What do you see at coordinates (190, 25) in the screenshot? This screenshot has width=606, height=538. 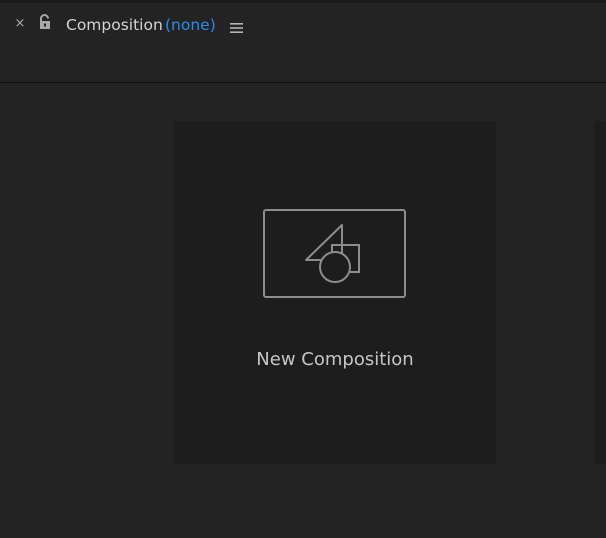 I see `active-composition-name: (none)` at bounding box center [190, 25].